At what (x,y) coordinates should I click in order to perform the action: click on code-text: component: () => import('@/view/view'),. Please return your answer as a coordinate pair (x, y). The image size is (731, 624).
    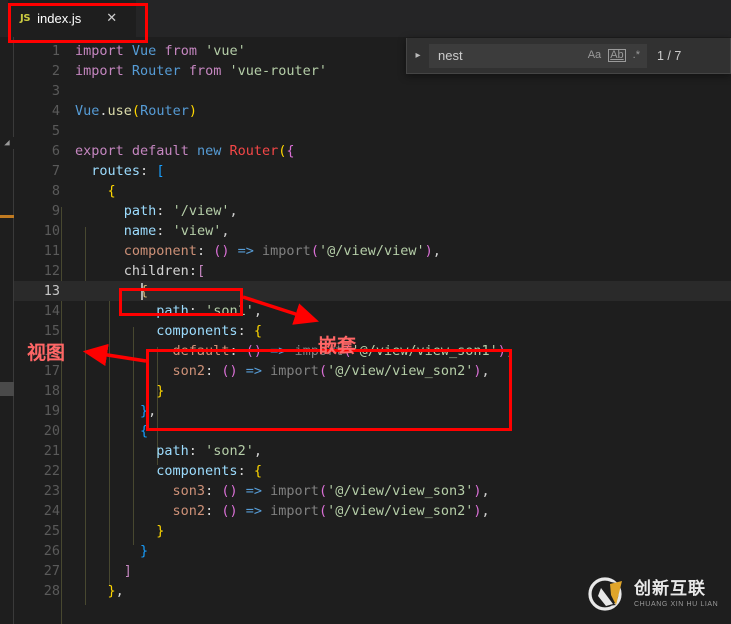
    Looking at the image, I should click on (258, 251).